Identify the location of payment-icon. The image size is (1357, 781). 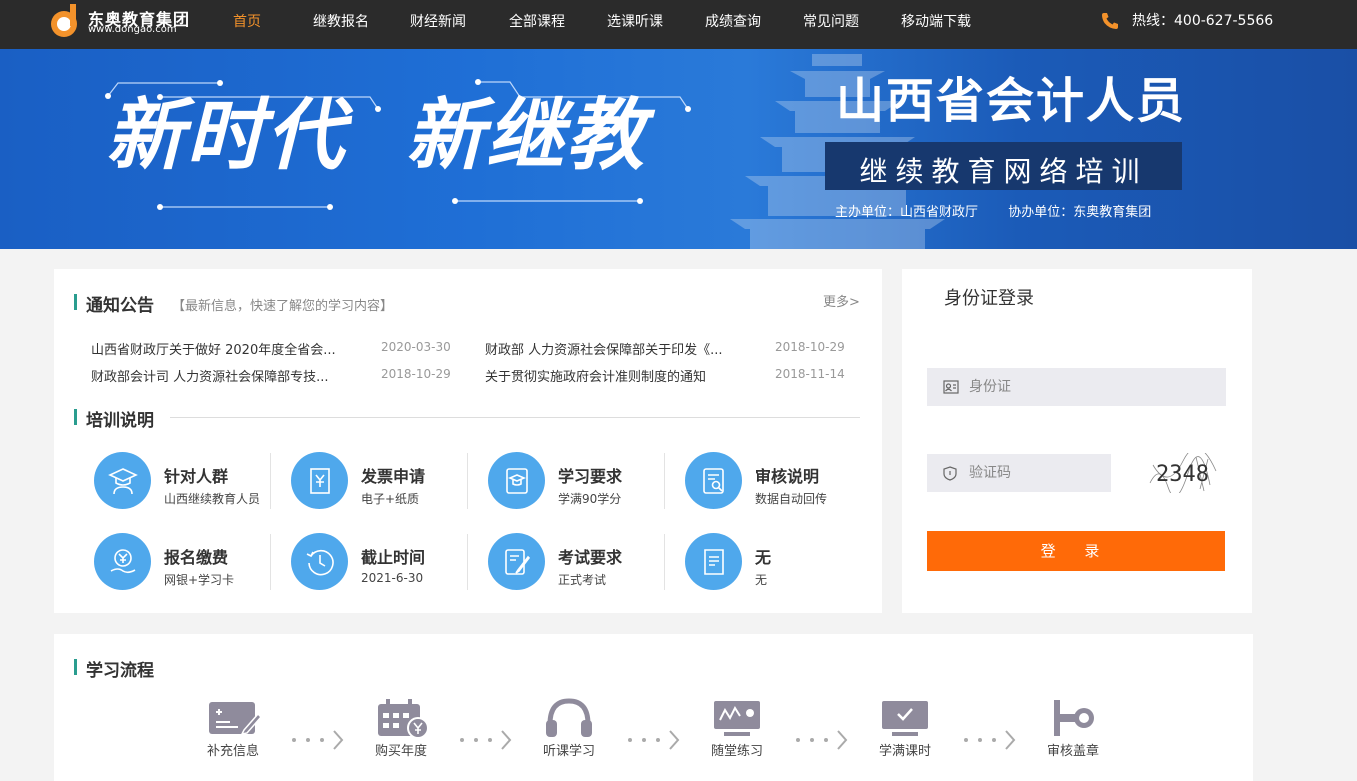
(122, 561).